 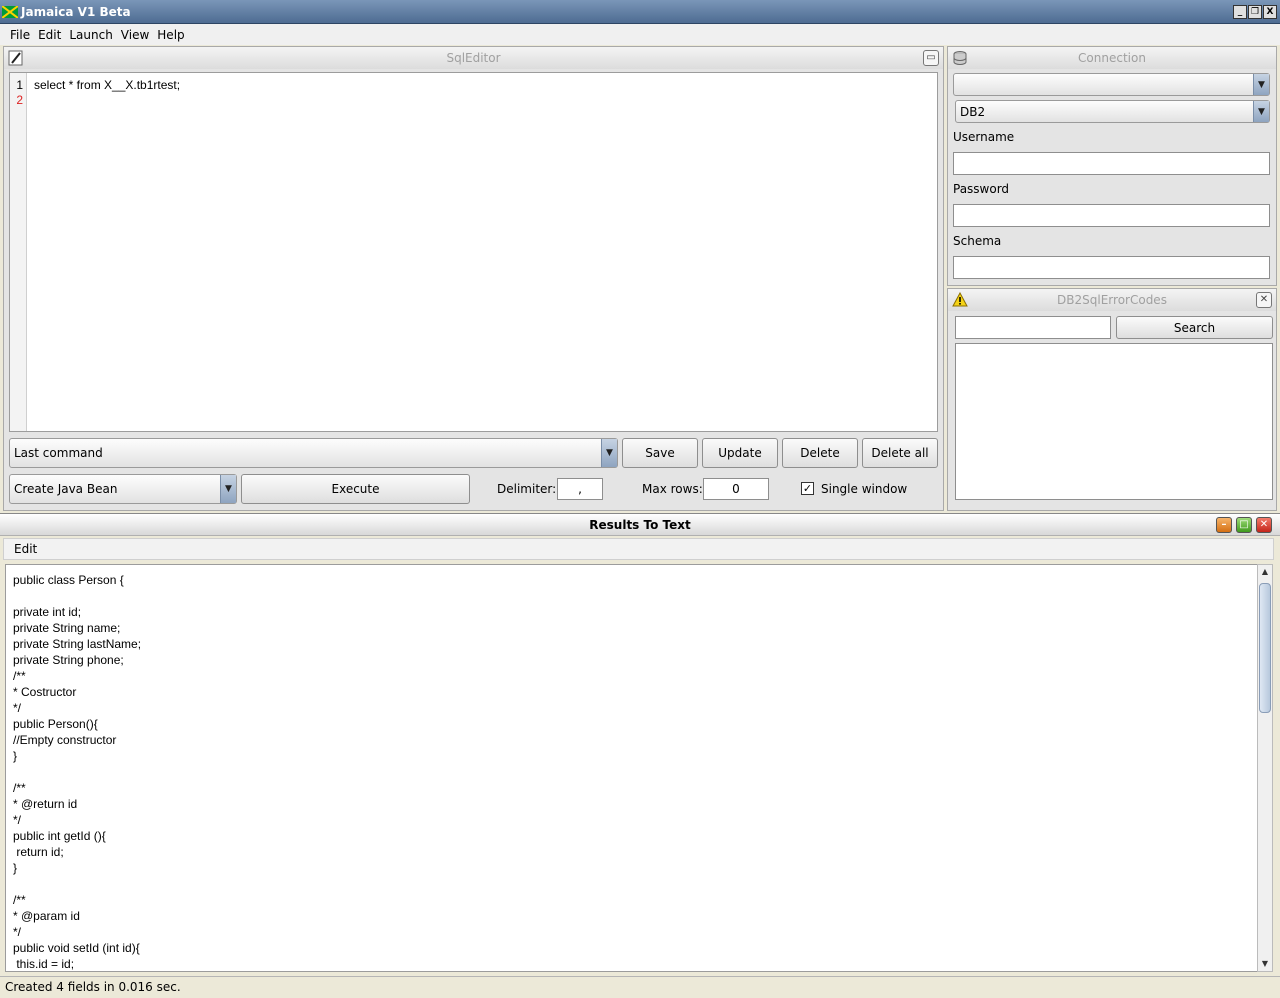 I want to click on maximize-window-icon: □, so click(x=1244, y=525).